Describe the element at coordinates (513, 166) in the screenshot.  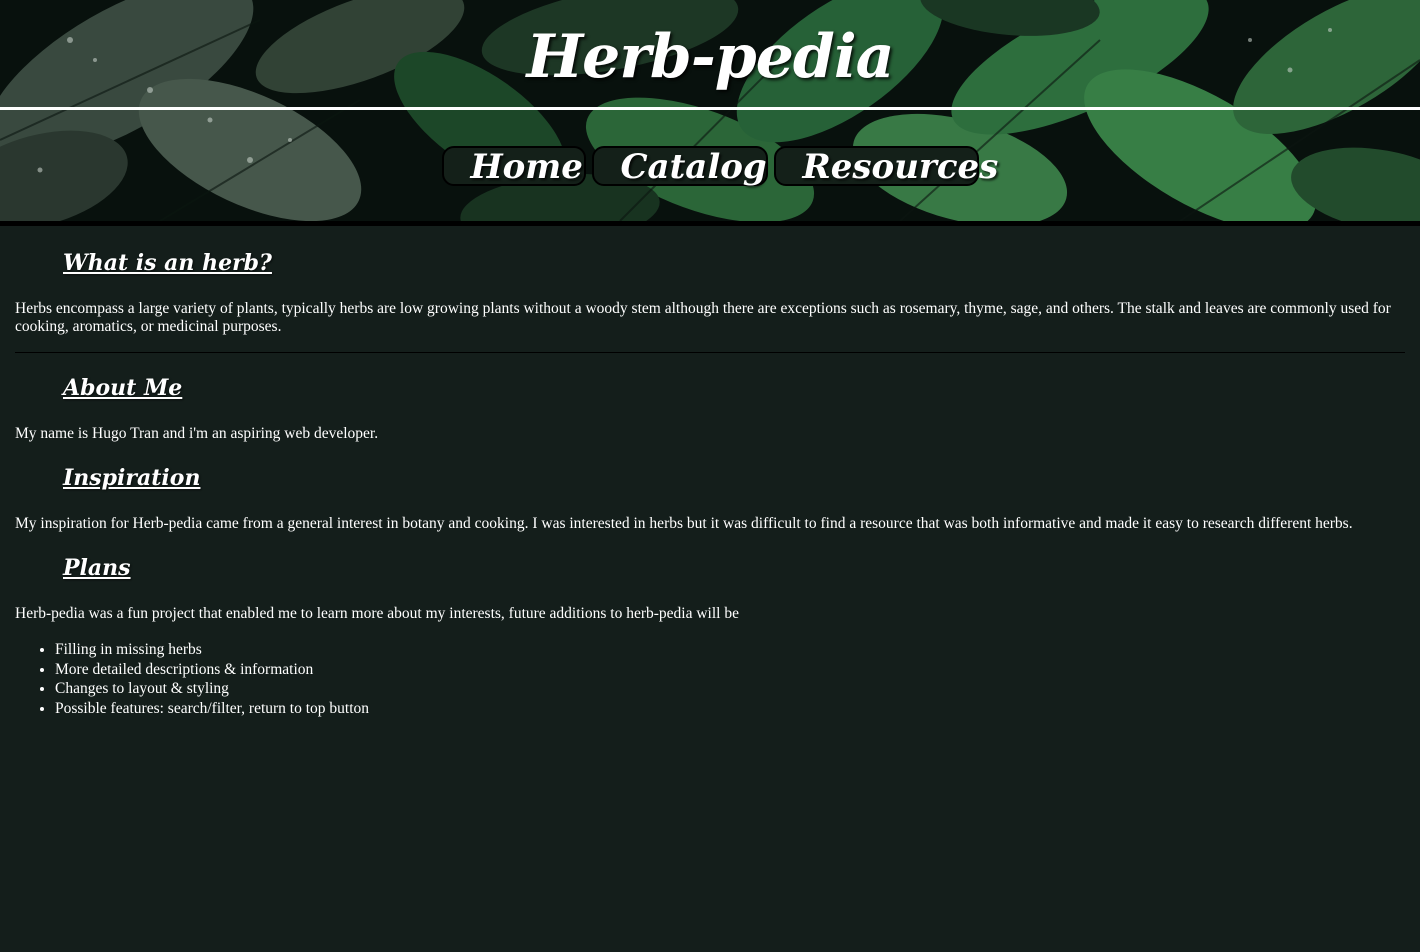
I see `nav-home-button: Home` at that location.